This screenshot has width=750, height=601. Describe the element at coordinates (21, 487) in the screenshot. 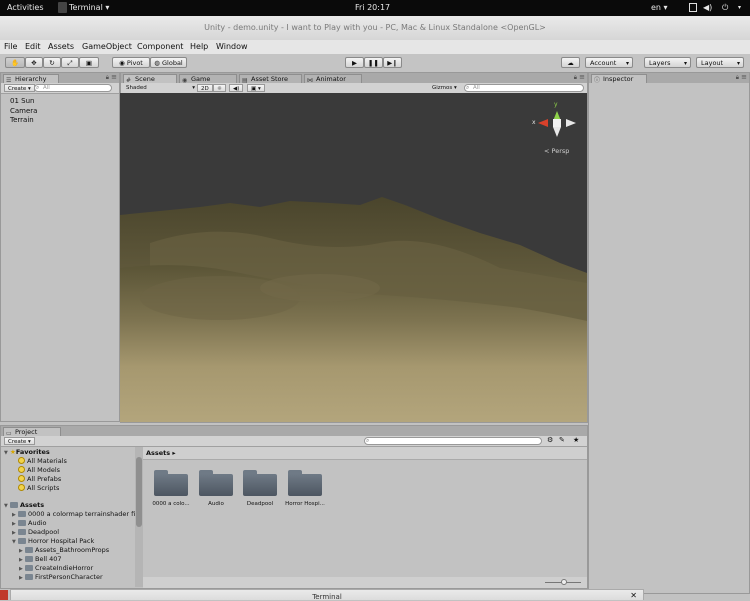

I see `search-filter-icon` at that location.